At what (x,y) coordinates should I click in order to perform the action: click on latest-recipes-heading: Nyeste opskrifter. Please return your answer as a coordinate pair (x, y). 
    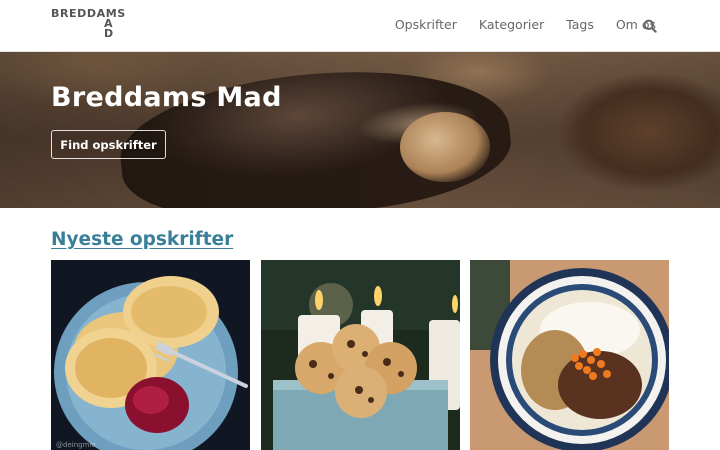
    Looking at the image, I should click on (142, 239).